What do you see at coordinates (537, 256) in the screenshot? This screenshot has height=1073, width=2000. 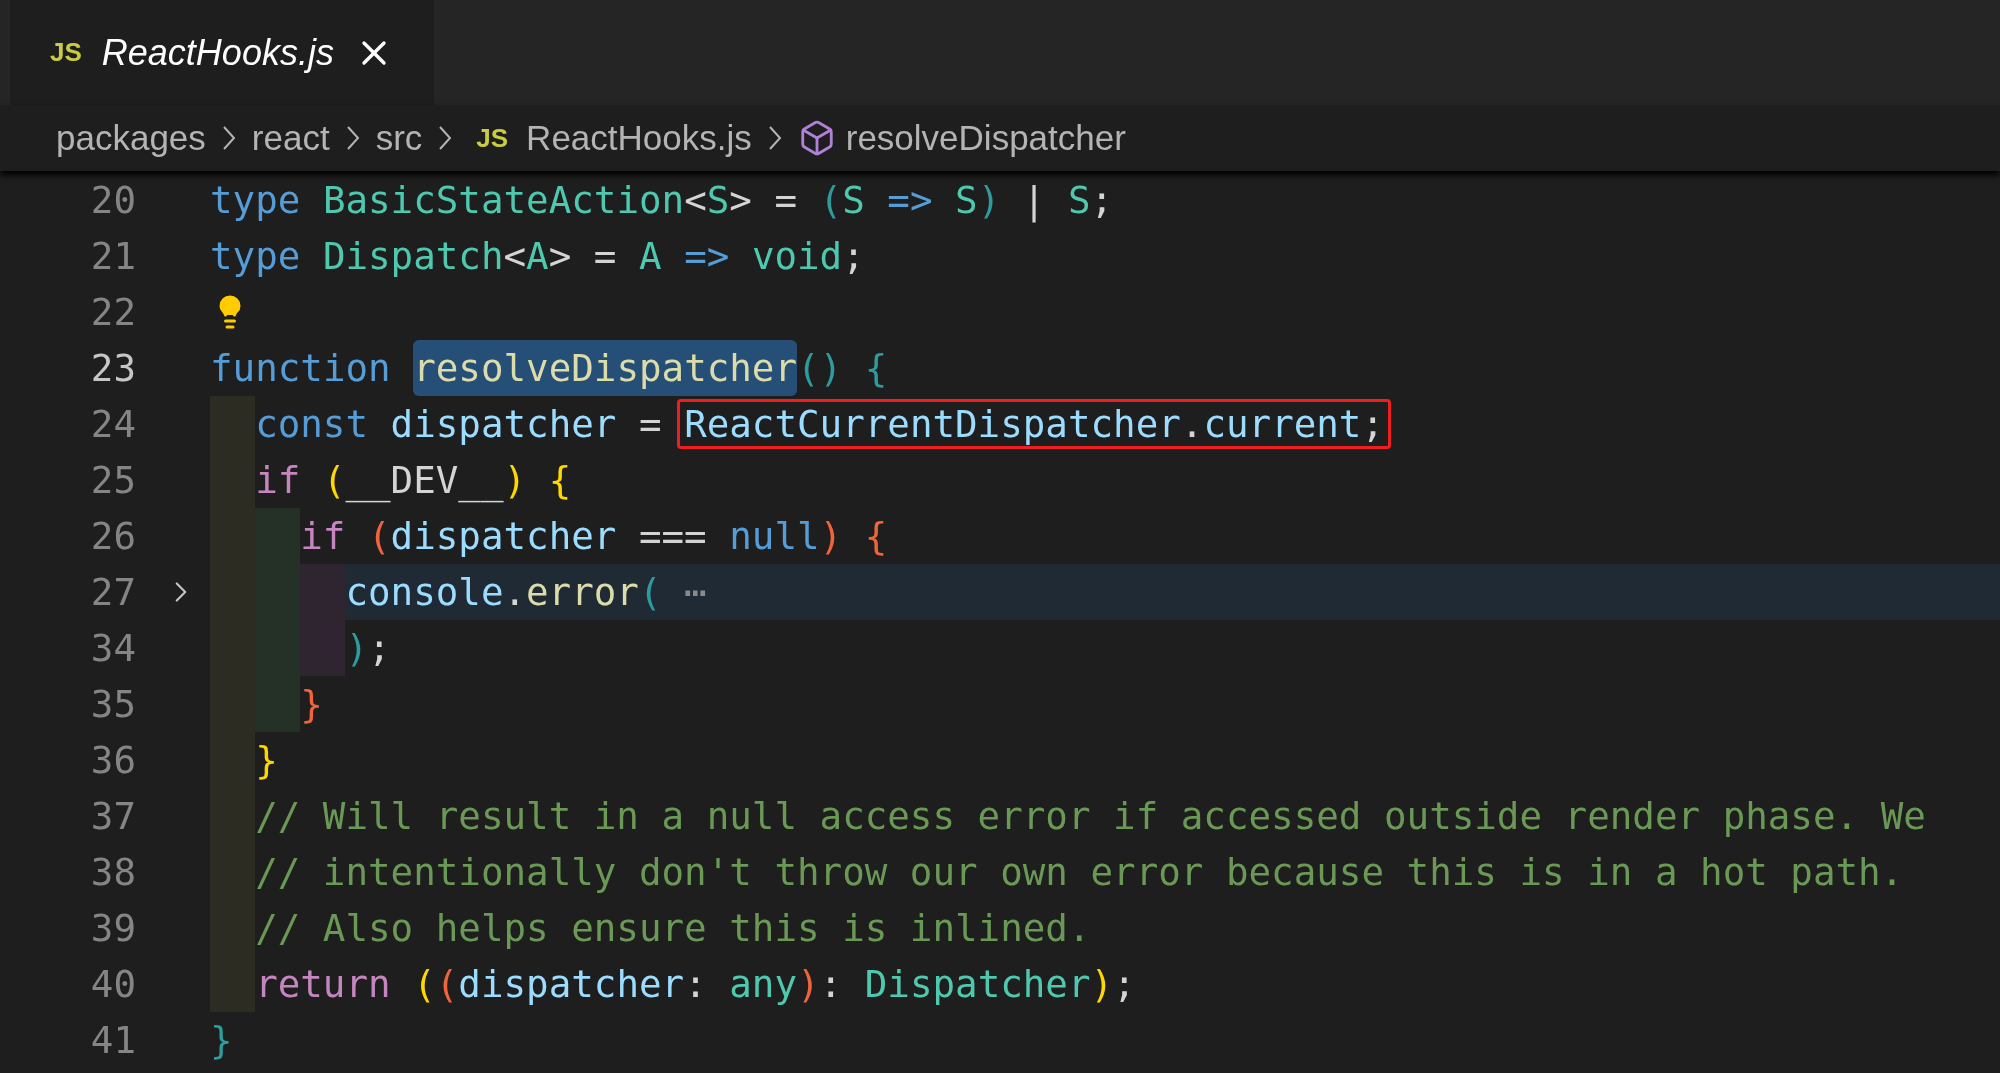 I see `code-text: type Dispatch<A> = A => void;` at bounding box center [537, 256].